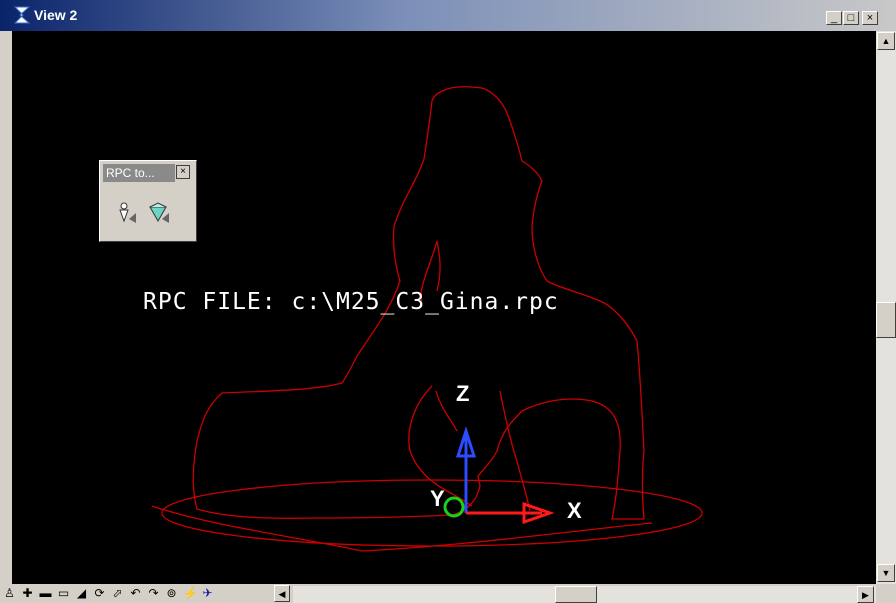  What do you see at coordinates (153, 593) in the screenshot?
I see `view-next-icon: ↷` at bounding box center [153, 593].